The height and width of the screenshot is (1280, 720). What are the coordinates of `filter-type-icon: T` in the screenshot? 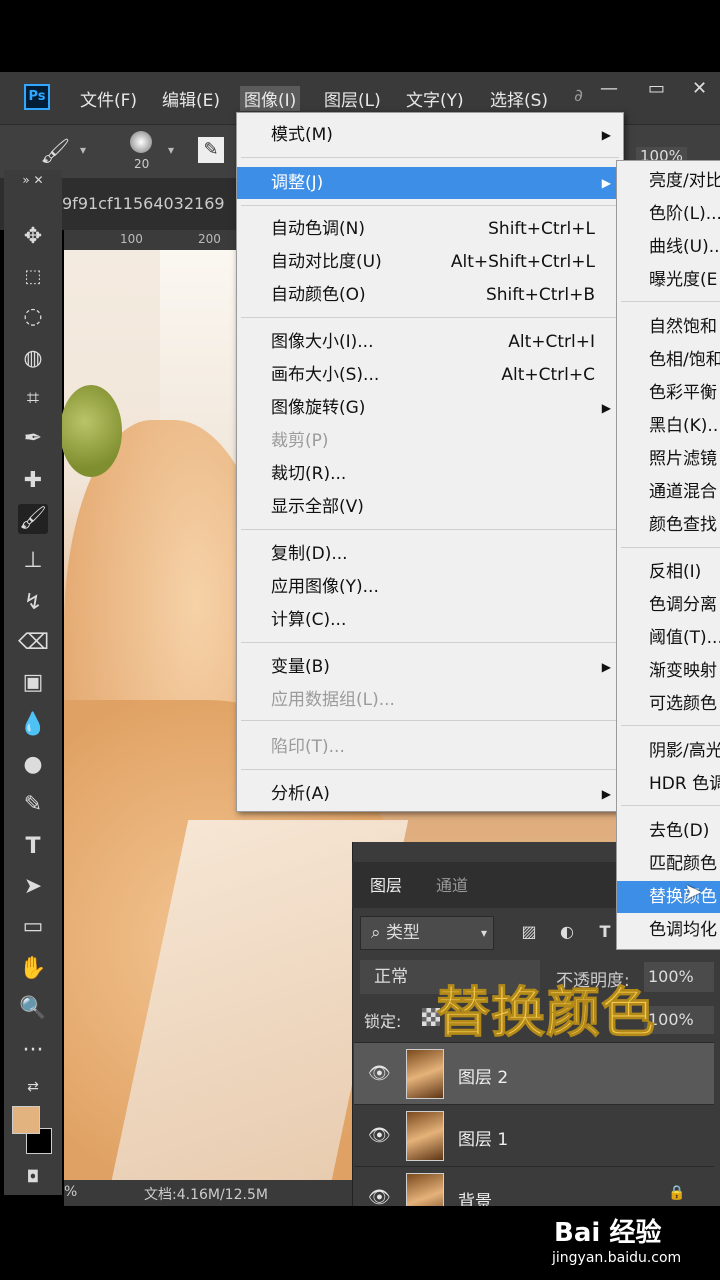 It's located at (605, 933).